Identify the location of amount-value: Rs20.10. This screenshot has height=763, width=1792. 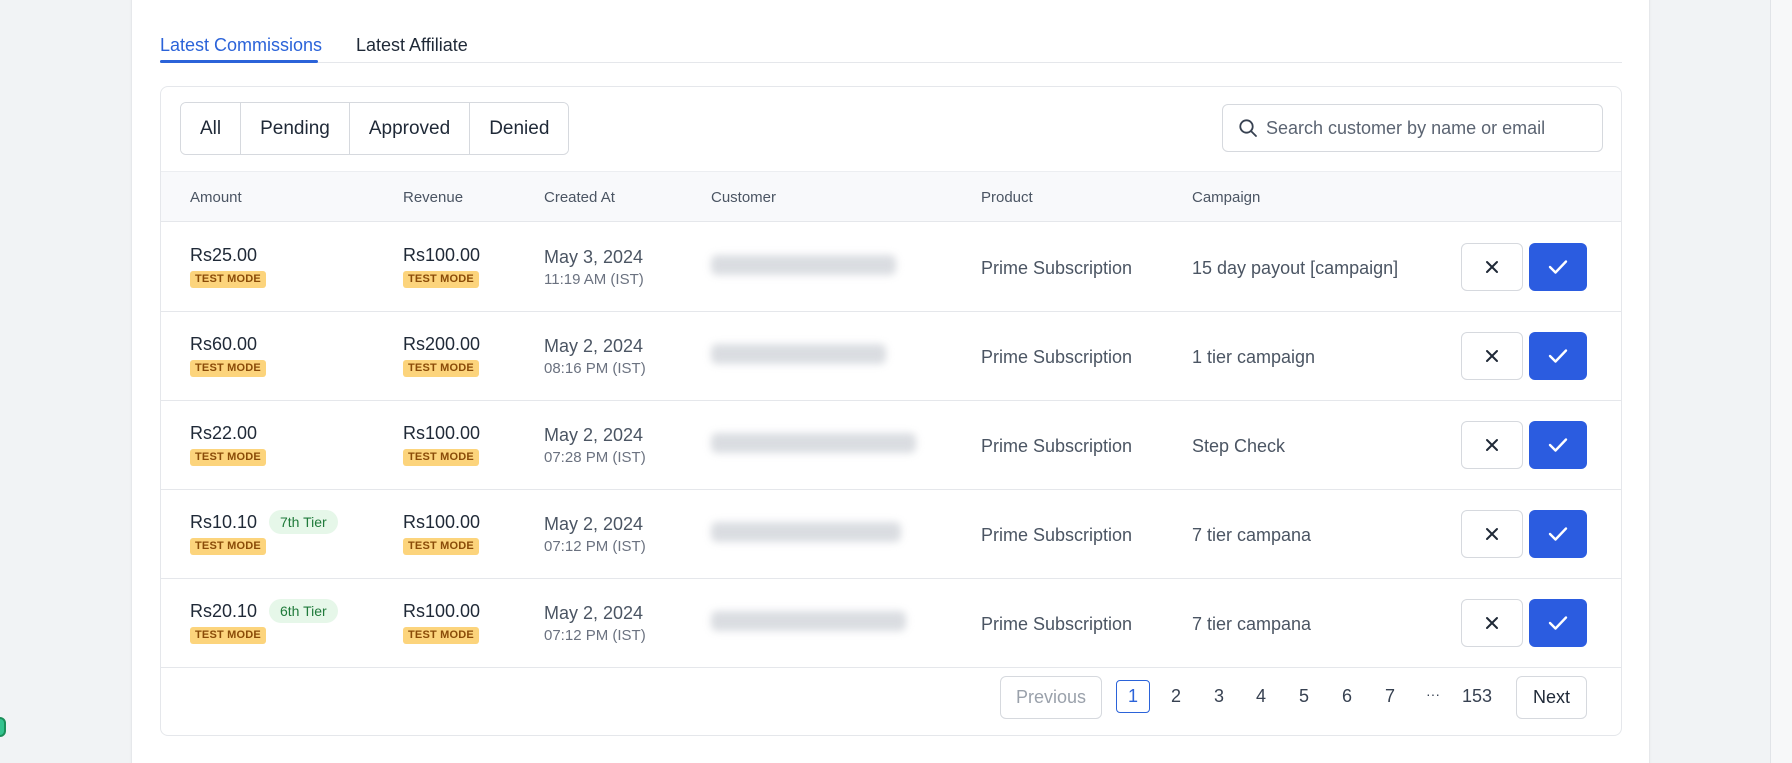
(224, 611).